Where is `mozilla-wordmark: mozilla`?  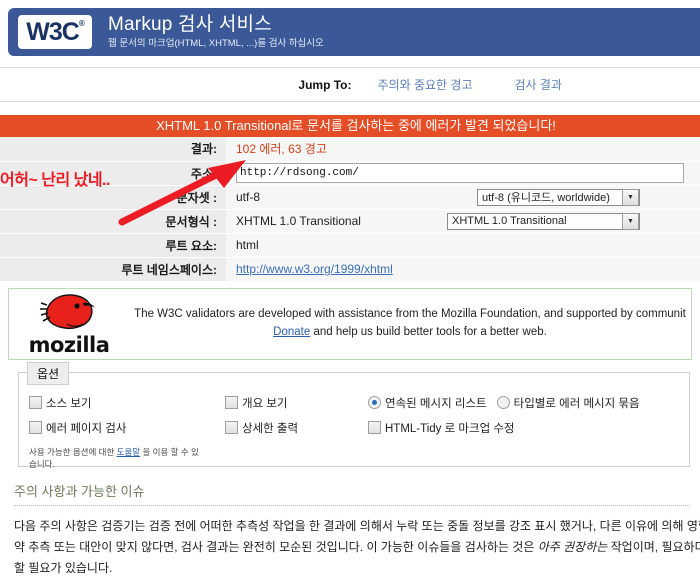 mozilla-wordmark: mozilla is located at coordinates (69, 344).